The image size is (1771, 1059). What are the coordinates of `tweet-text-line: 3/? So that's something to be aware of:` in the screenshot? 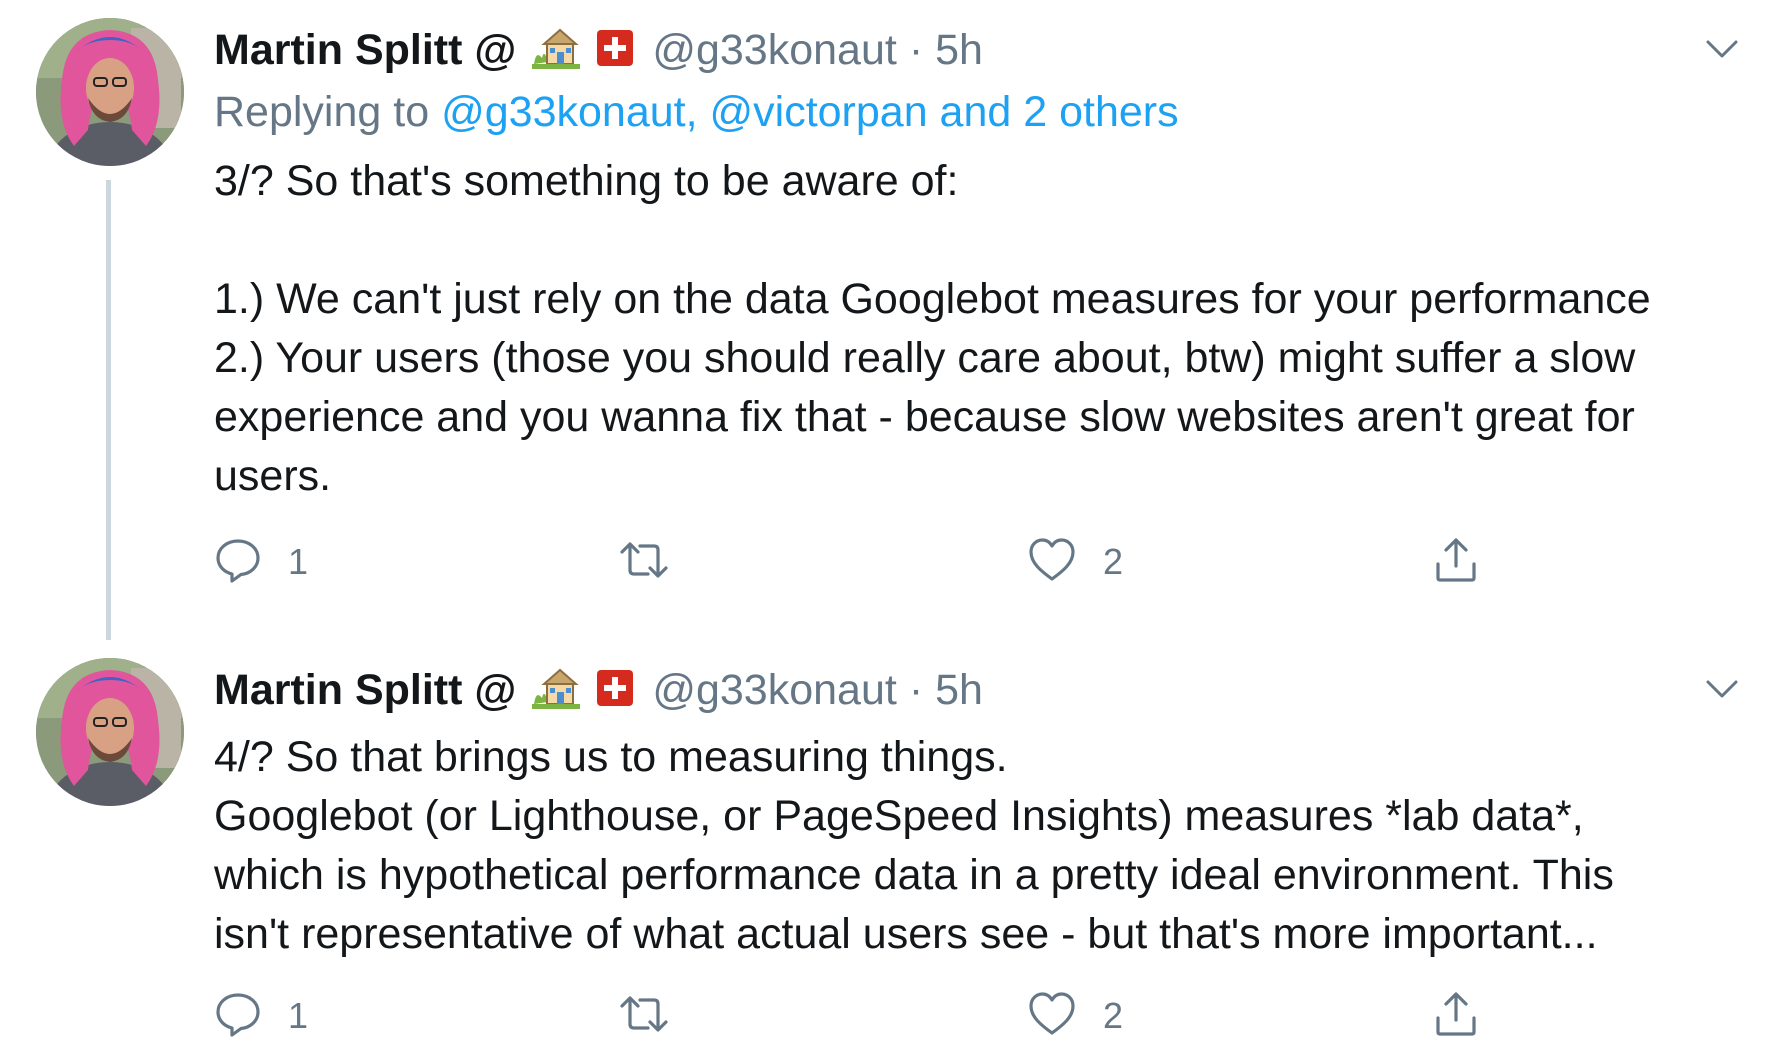 It's located at (586, 181).